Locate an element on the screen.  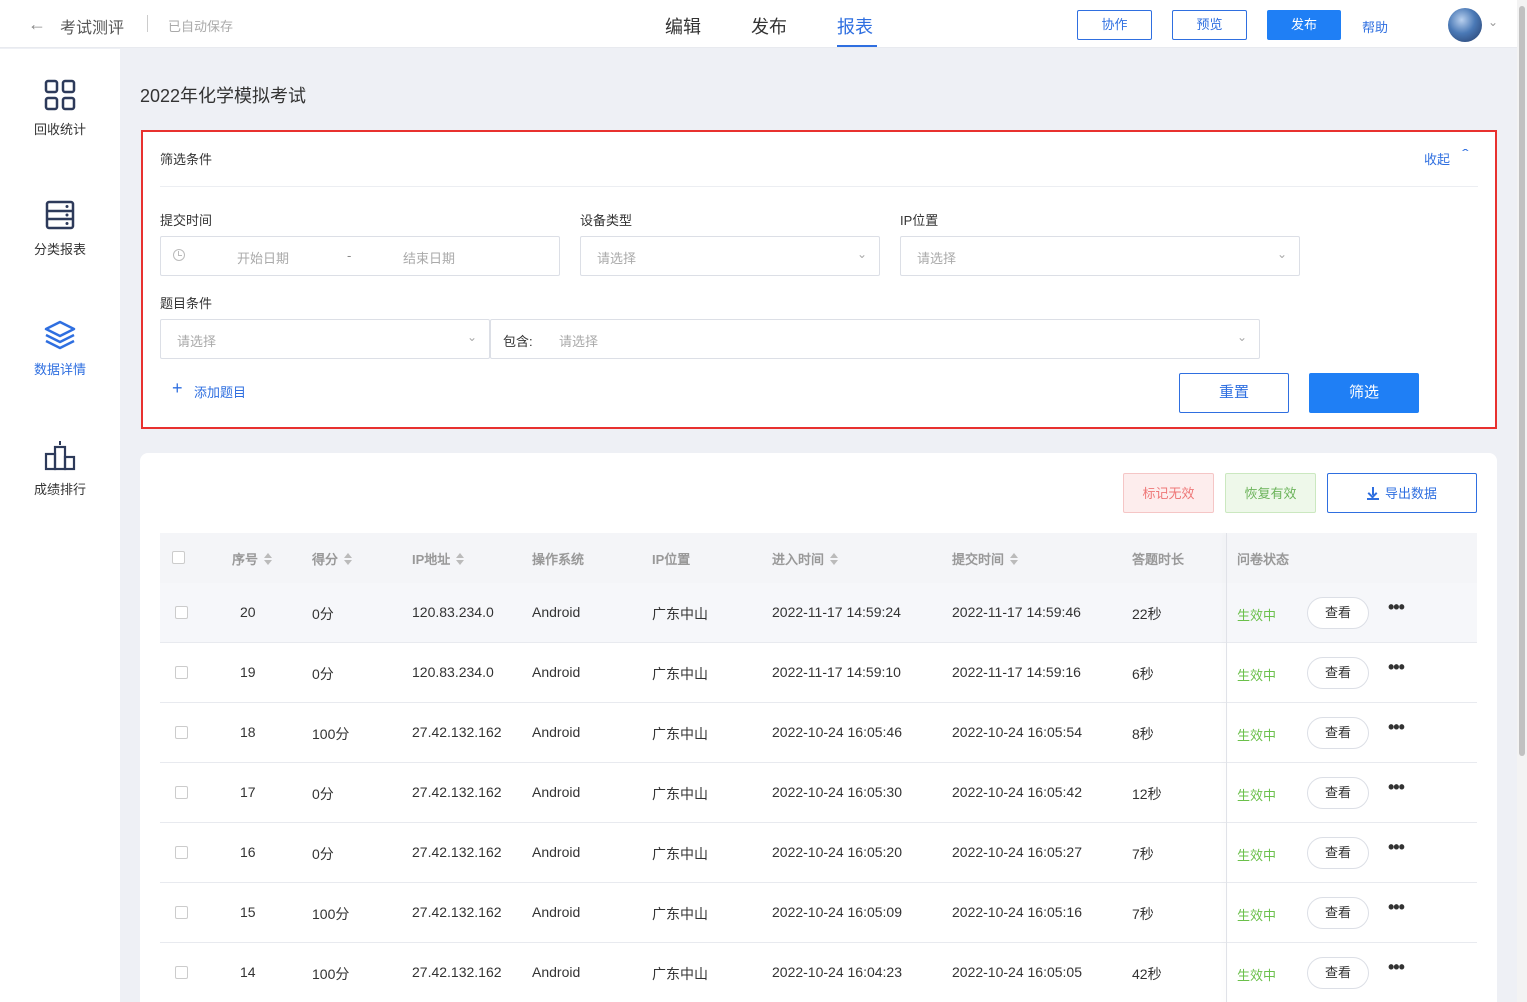
cell-enter: 2022-11-17 14:59:10 is located at coordinates (836, 672).